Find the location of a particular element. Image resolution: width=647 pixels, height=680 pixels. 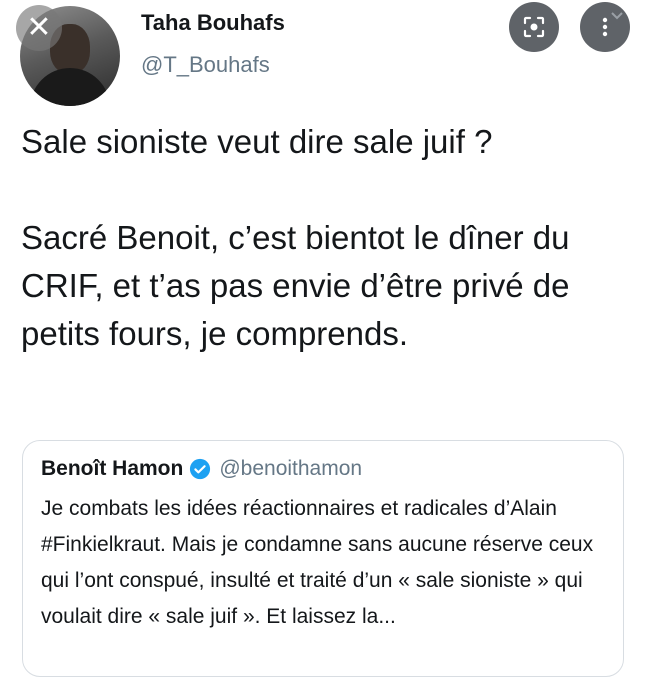

quoted-tweet-header: Benoît Hamon @benoithamon is located at coordinates (201, 469).